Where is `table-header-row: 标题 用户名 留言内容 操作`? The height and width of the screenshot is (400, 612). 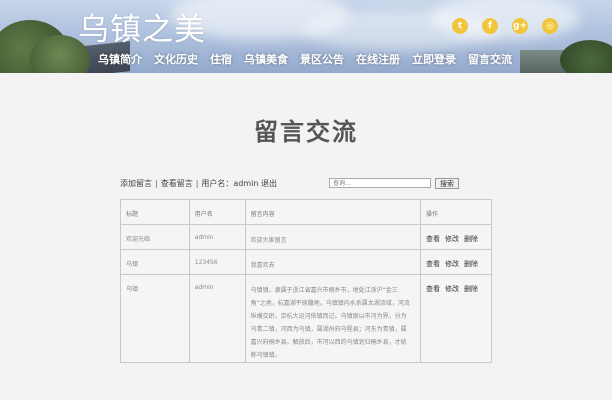
table-header-row: 标题 用户名 留言内容 操作 is located at coordinates (306, 212).